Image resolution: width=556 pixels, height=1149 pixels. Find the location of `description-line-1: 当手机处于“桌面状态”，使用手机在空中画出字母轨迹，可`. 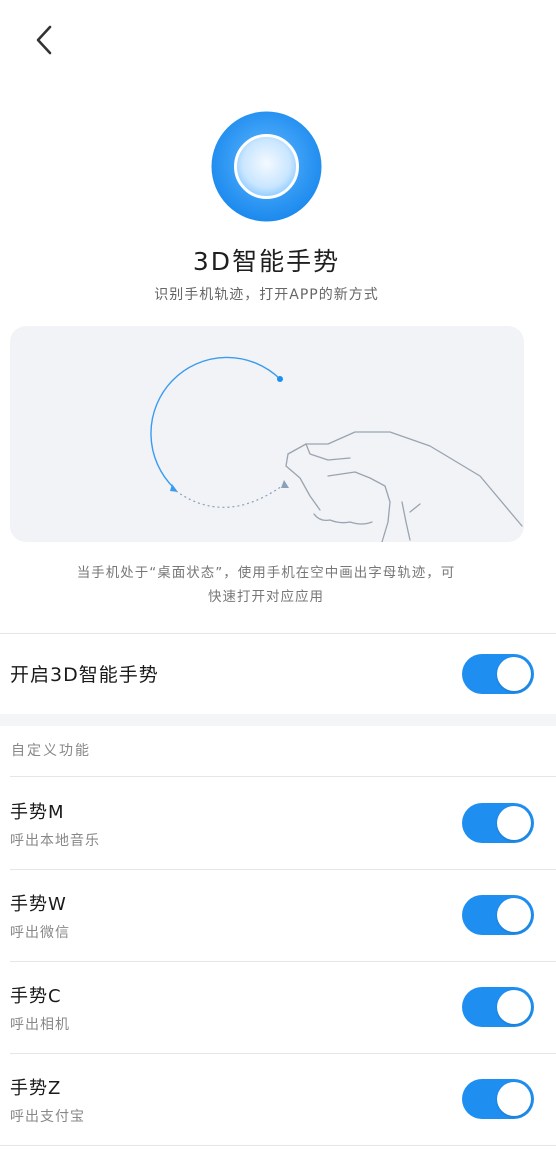

description-line-1: 当手机处于“桌面状态”，使用手机在空中画出字母轨迹，可 is located at coordinates (266, 573).